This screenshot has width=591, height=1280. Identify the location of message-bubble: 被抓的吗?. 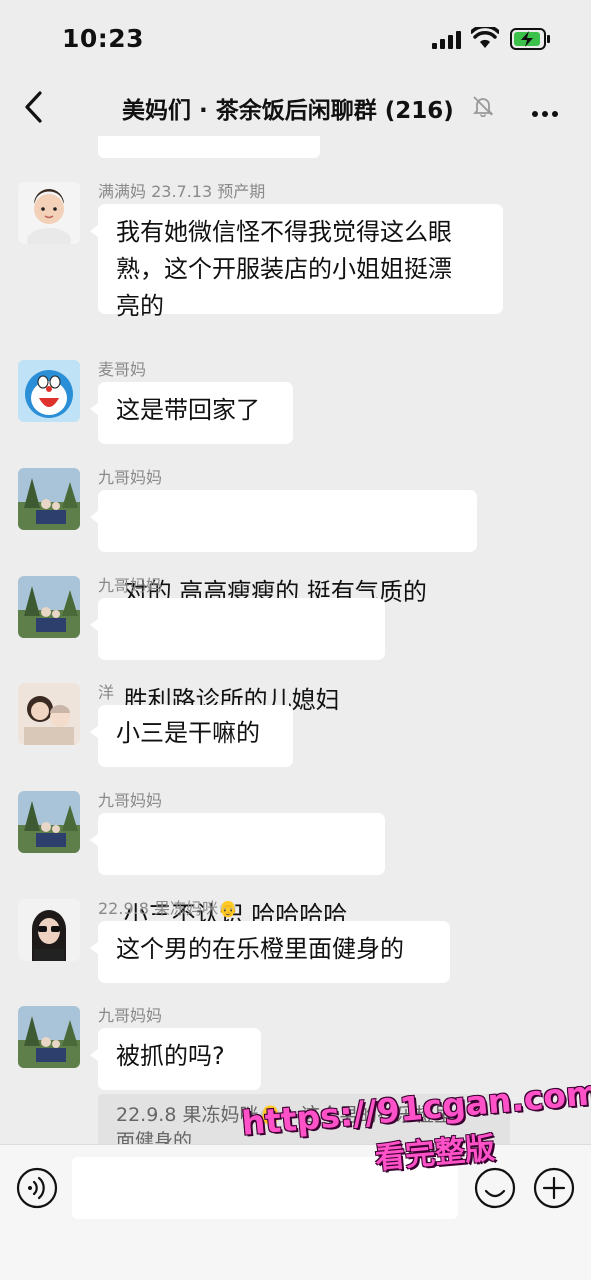
(175, 1059).